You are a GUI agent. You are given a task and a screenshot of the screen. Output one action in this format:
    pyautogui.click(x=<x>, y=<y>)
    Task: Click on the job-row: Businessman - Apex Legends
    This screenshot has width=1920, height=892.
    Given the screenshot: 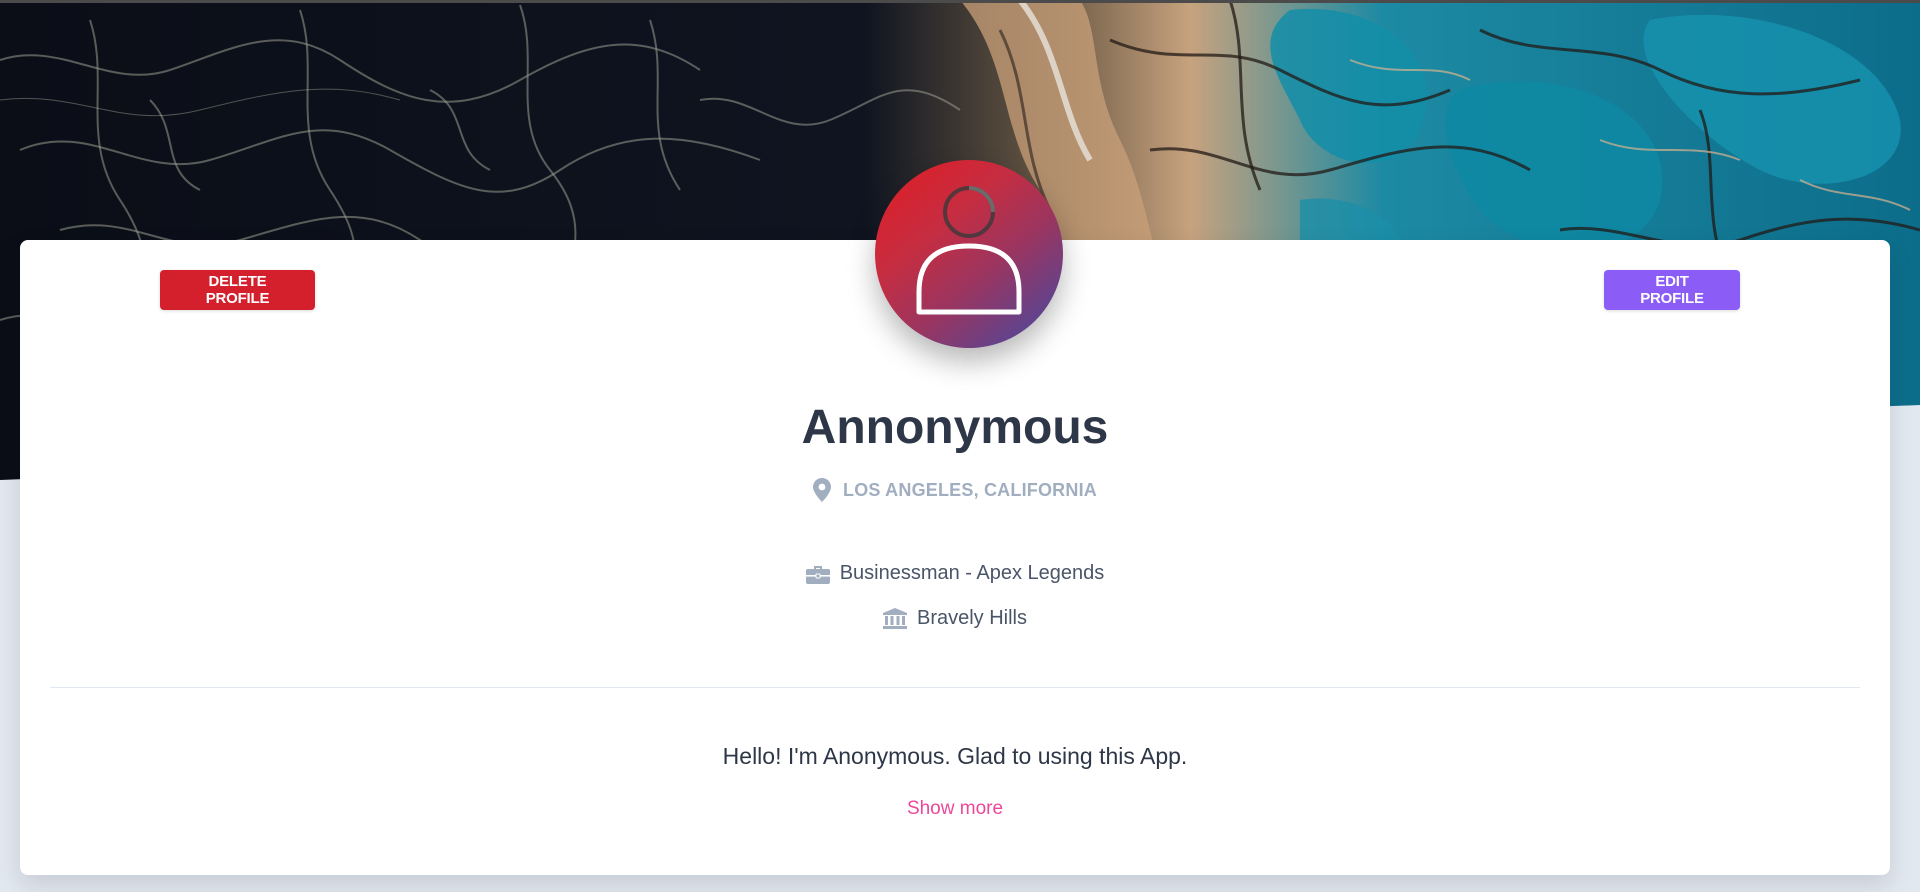 What is the action you would take?
    pyautogui.click(x=955, y=573)
    